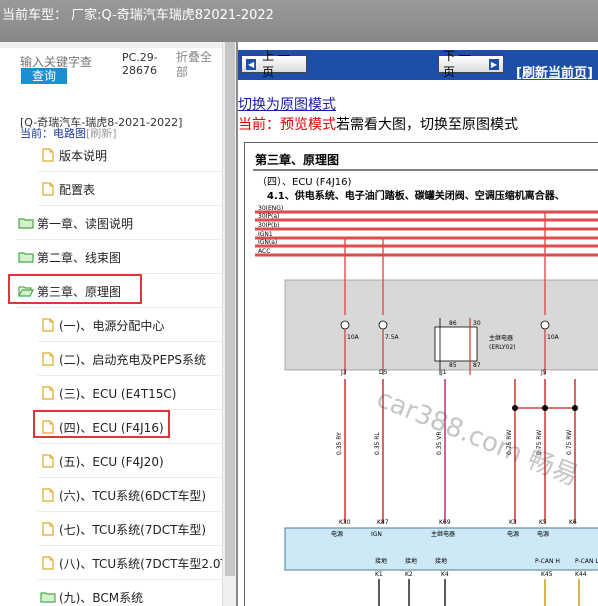 Image resolution: width=598 pixels, height=606 pixels. What do you see at coordinates (456, 344) in the screenshot?
I see `main-relay-symbol` at bounding box center [456, 344].